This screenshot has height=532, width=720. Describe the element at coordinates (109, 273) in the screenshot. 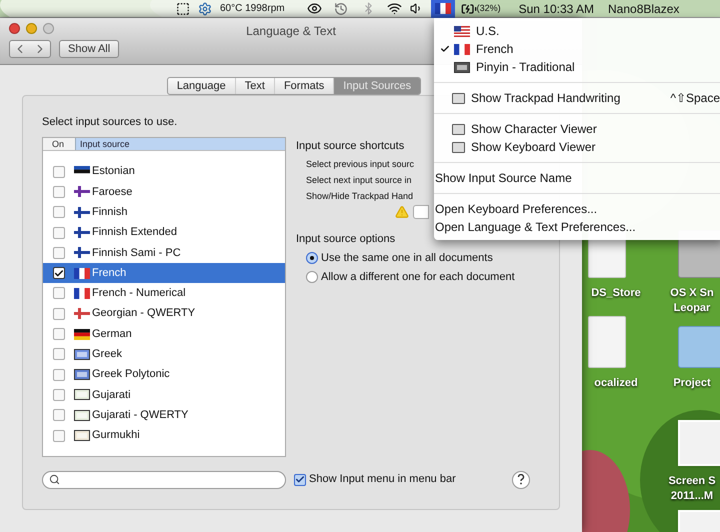

I see `input-source-name: French` at that location.